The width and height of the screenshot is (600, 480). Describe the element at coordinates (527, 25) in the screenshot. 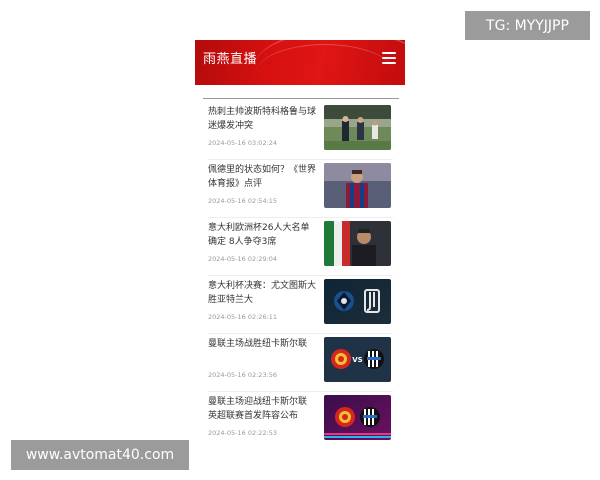

I see `watermark-top: TG: MYYJJPP` at that location.